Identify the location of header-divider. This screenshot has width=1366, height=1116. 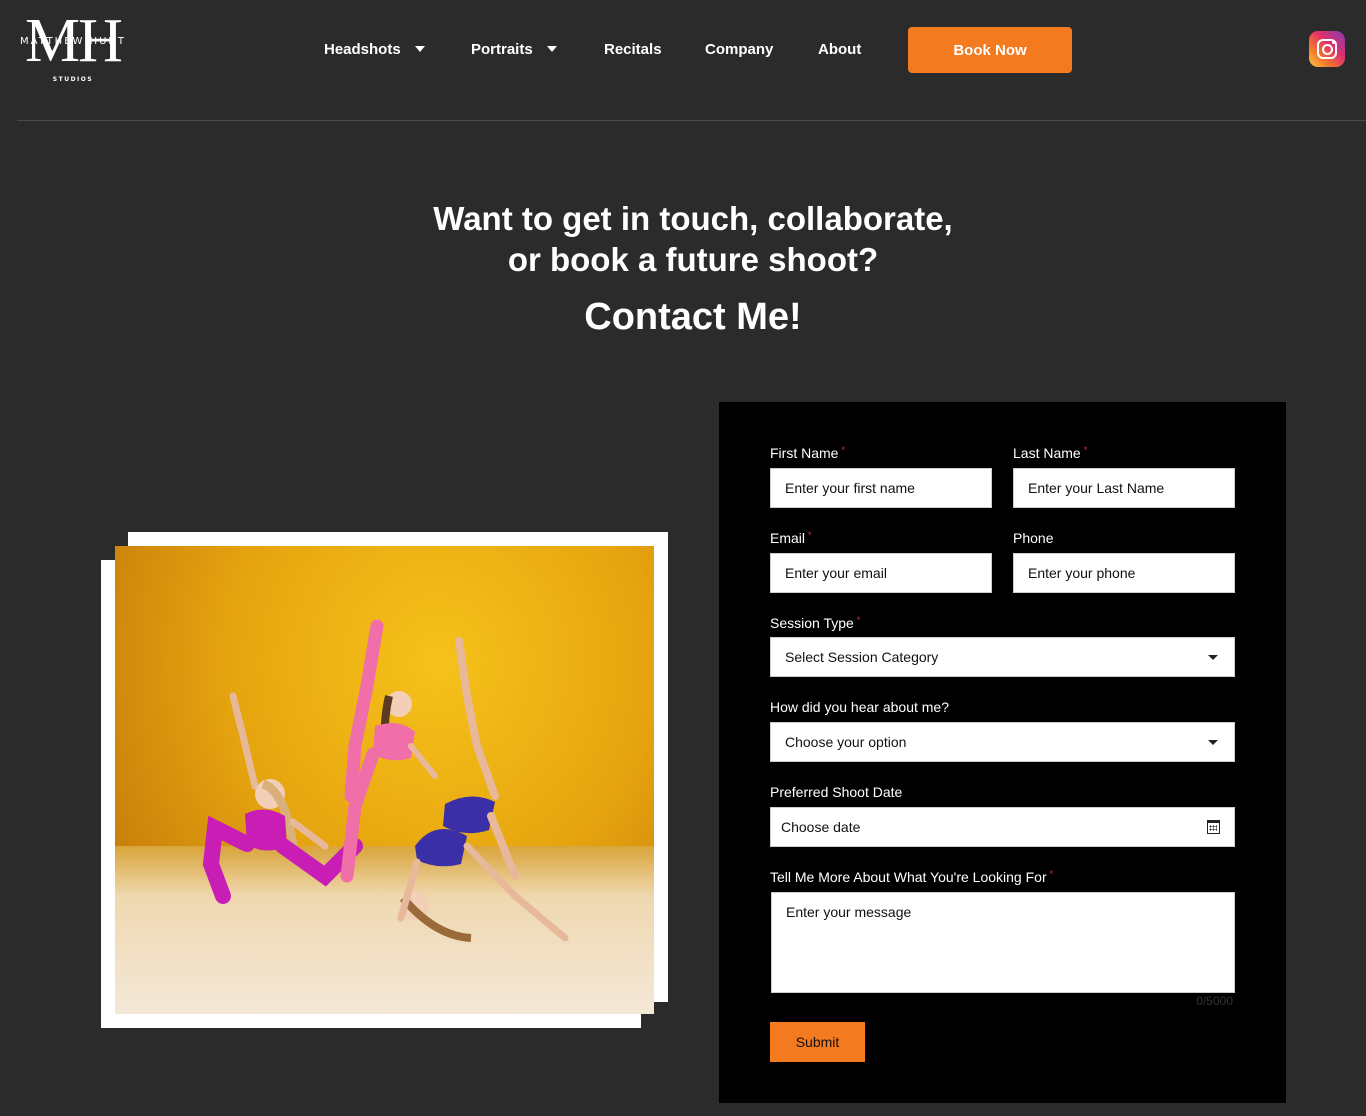
(691, 120).